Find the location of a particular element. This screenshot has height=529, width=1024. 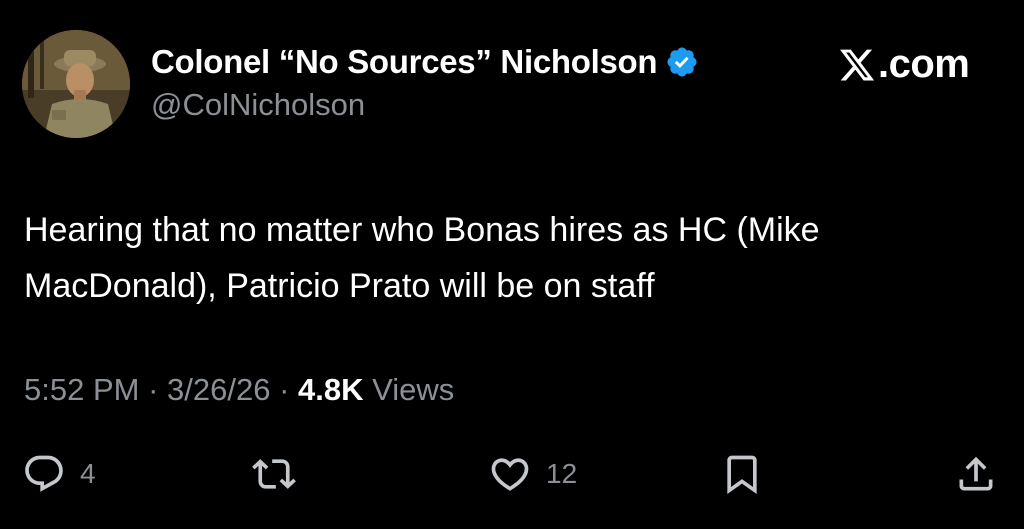

bookmark-button is located at coordinates (742, 474).